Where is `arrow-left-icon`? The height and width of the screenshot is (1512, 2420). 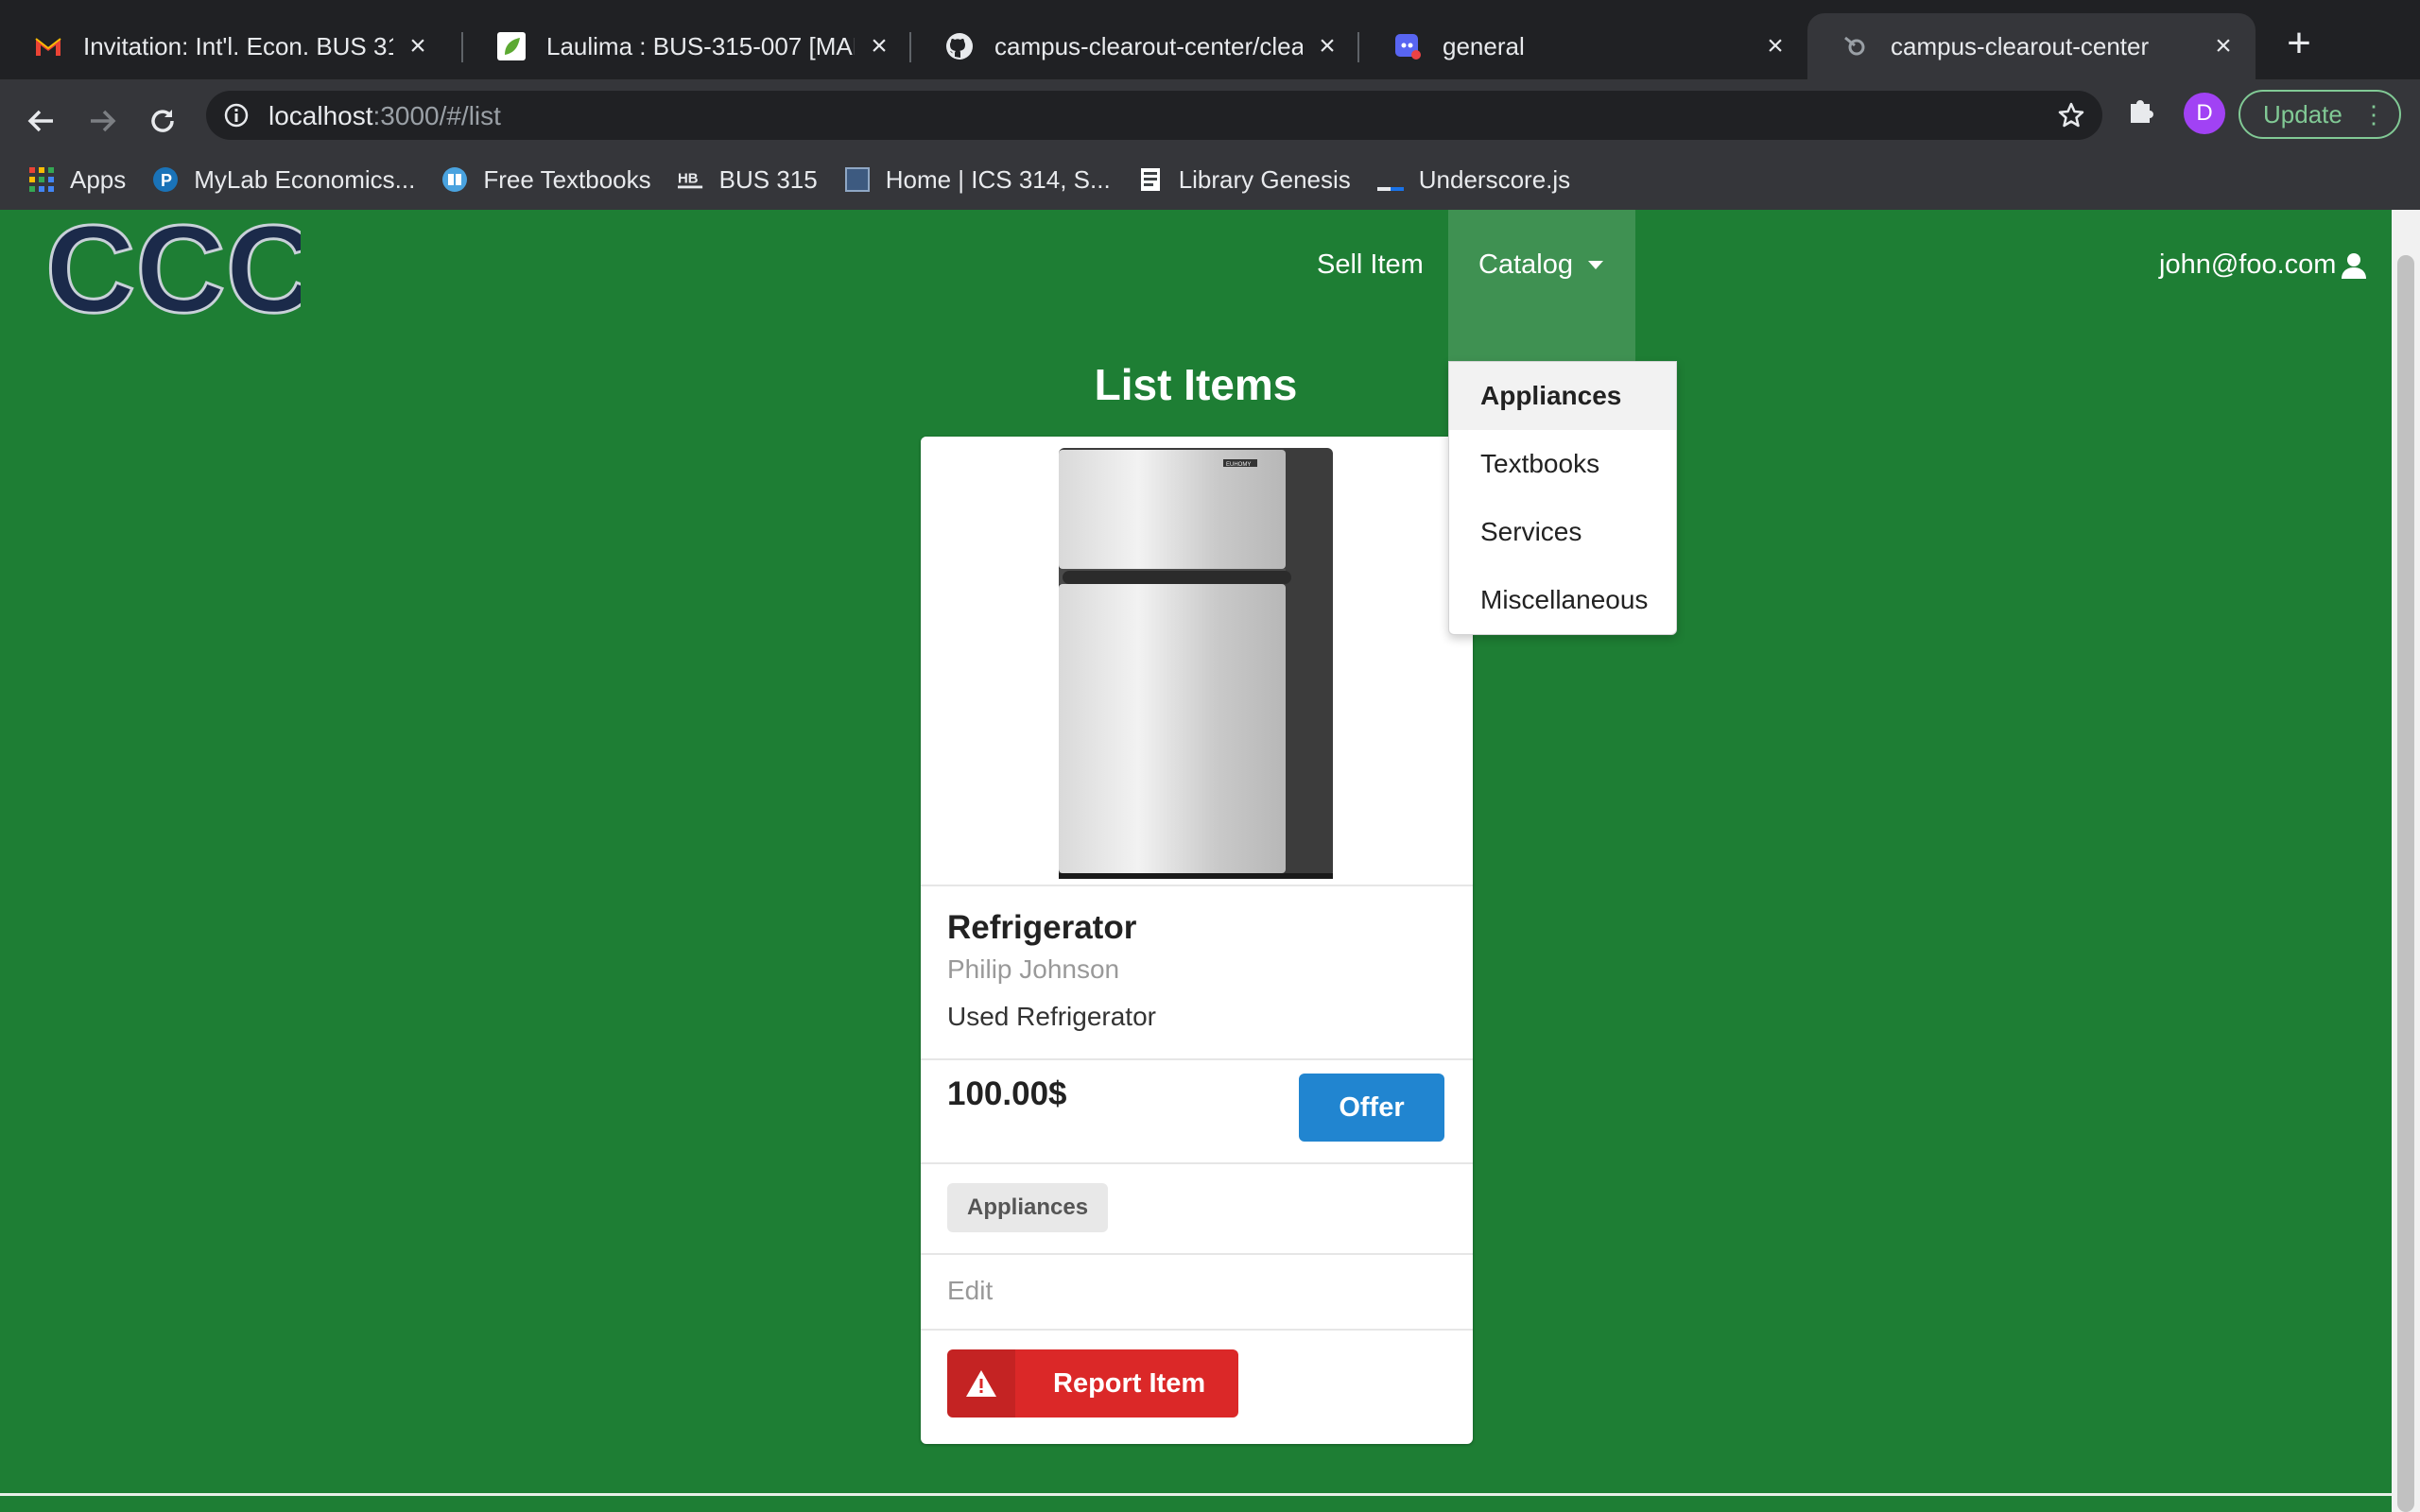
arrow-left-icon is located at coordinates (40, 121).